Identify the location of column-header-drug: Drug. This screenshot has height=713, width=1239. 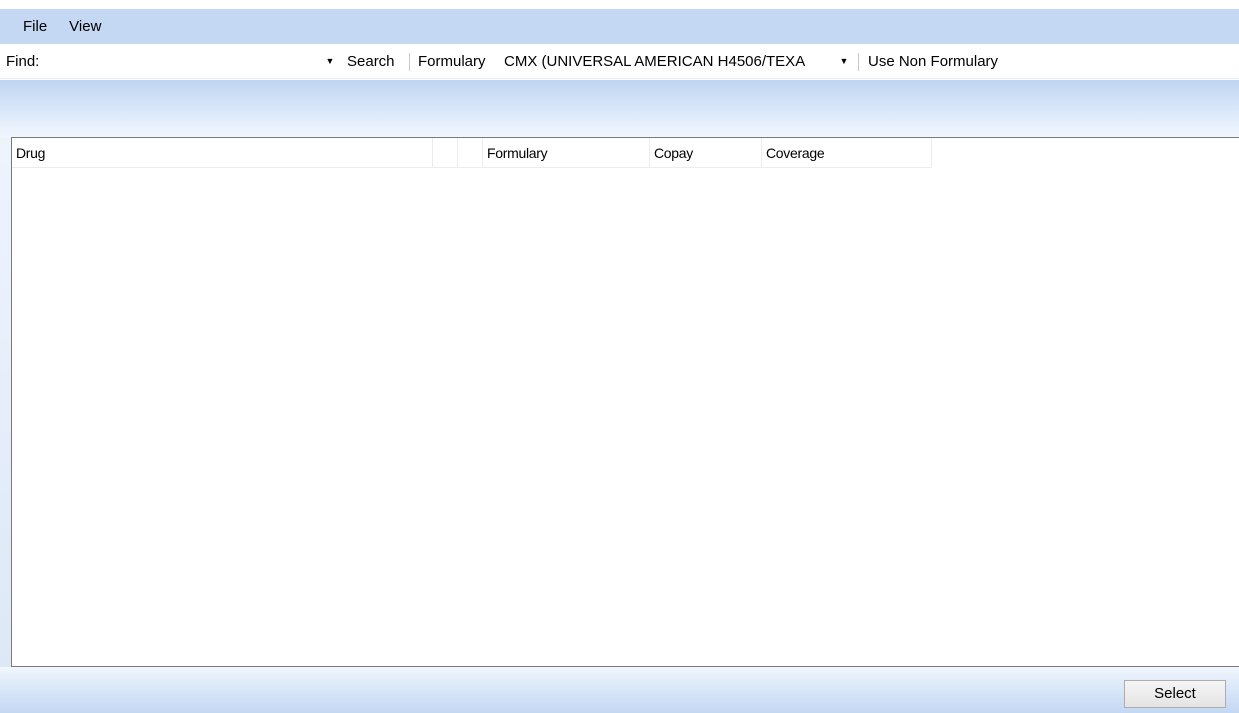
(222, 153).